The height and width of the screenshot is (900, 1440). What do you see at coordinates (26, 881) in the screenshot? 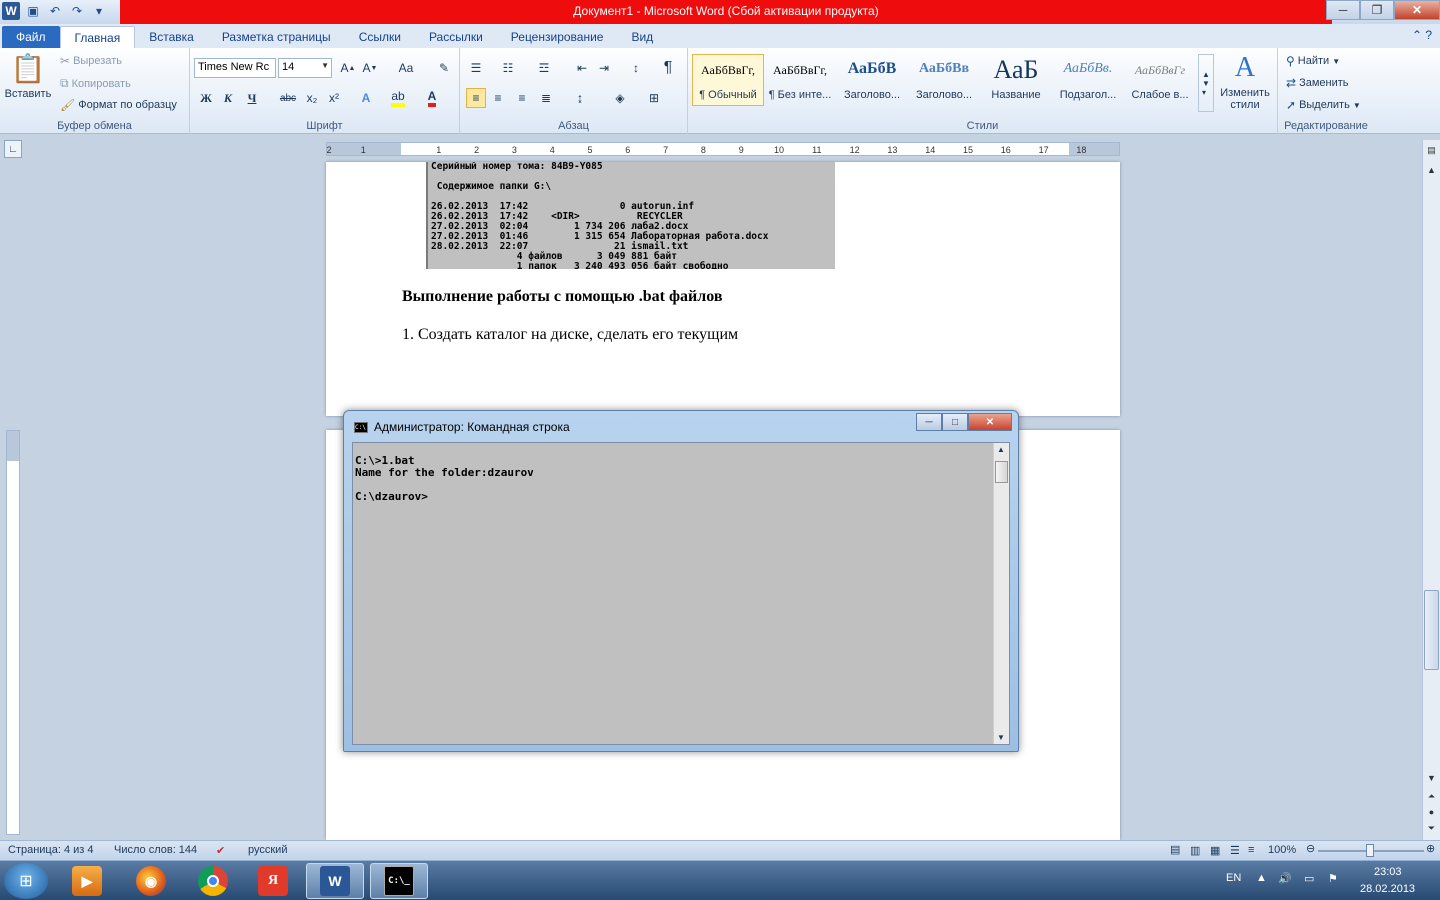
I see `start-button: ⊞` at bounding box center [26, 881].